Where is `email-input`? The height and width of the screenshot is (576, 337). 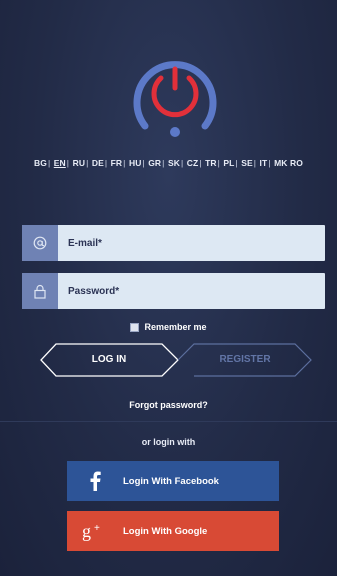
email-input is located at coordinates (191, 243).